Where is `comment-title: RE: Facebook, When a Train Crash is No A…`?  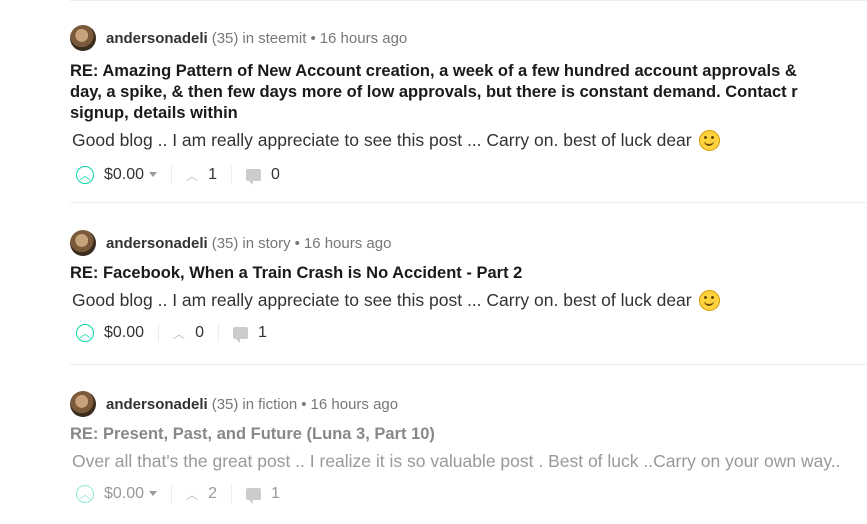 comment-title: RE: Facebook, When a Train Crash is No A… is located at coordinates (468, 273).